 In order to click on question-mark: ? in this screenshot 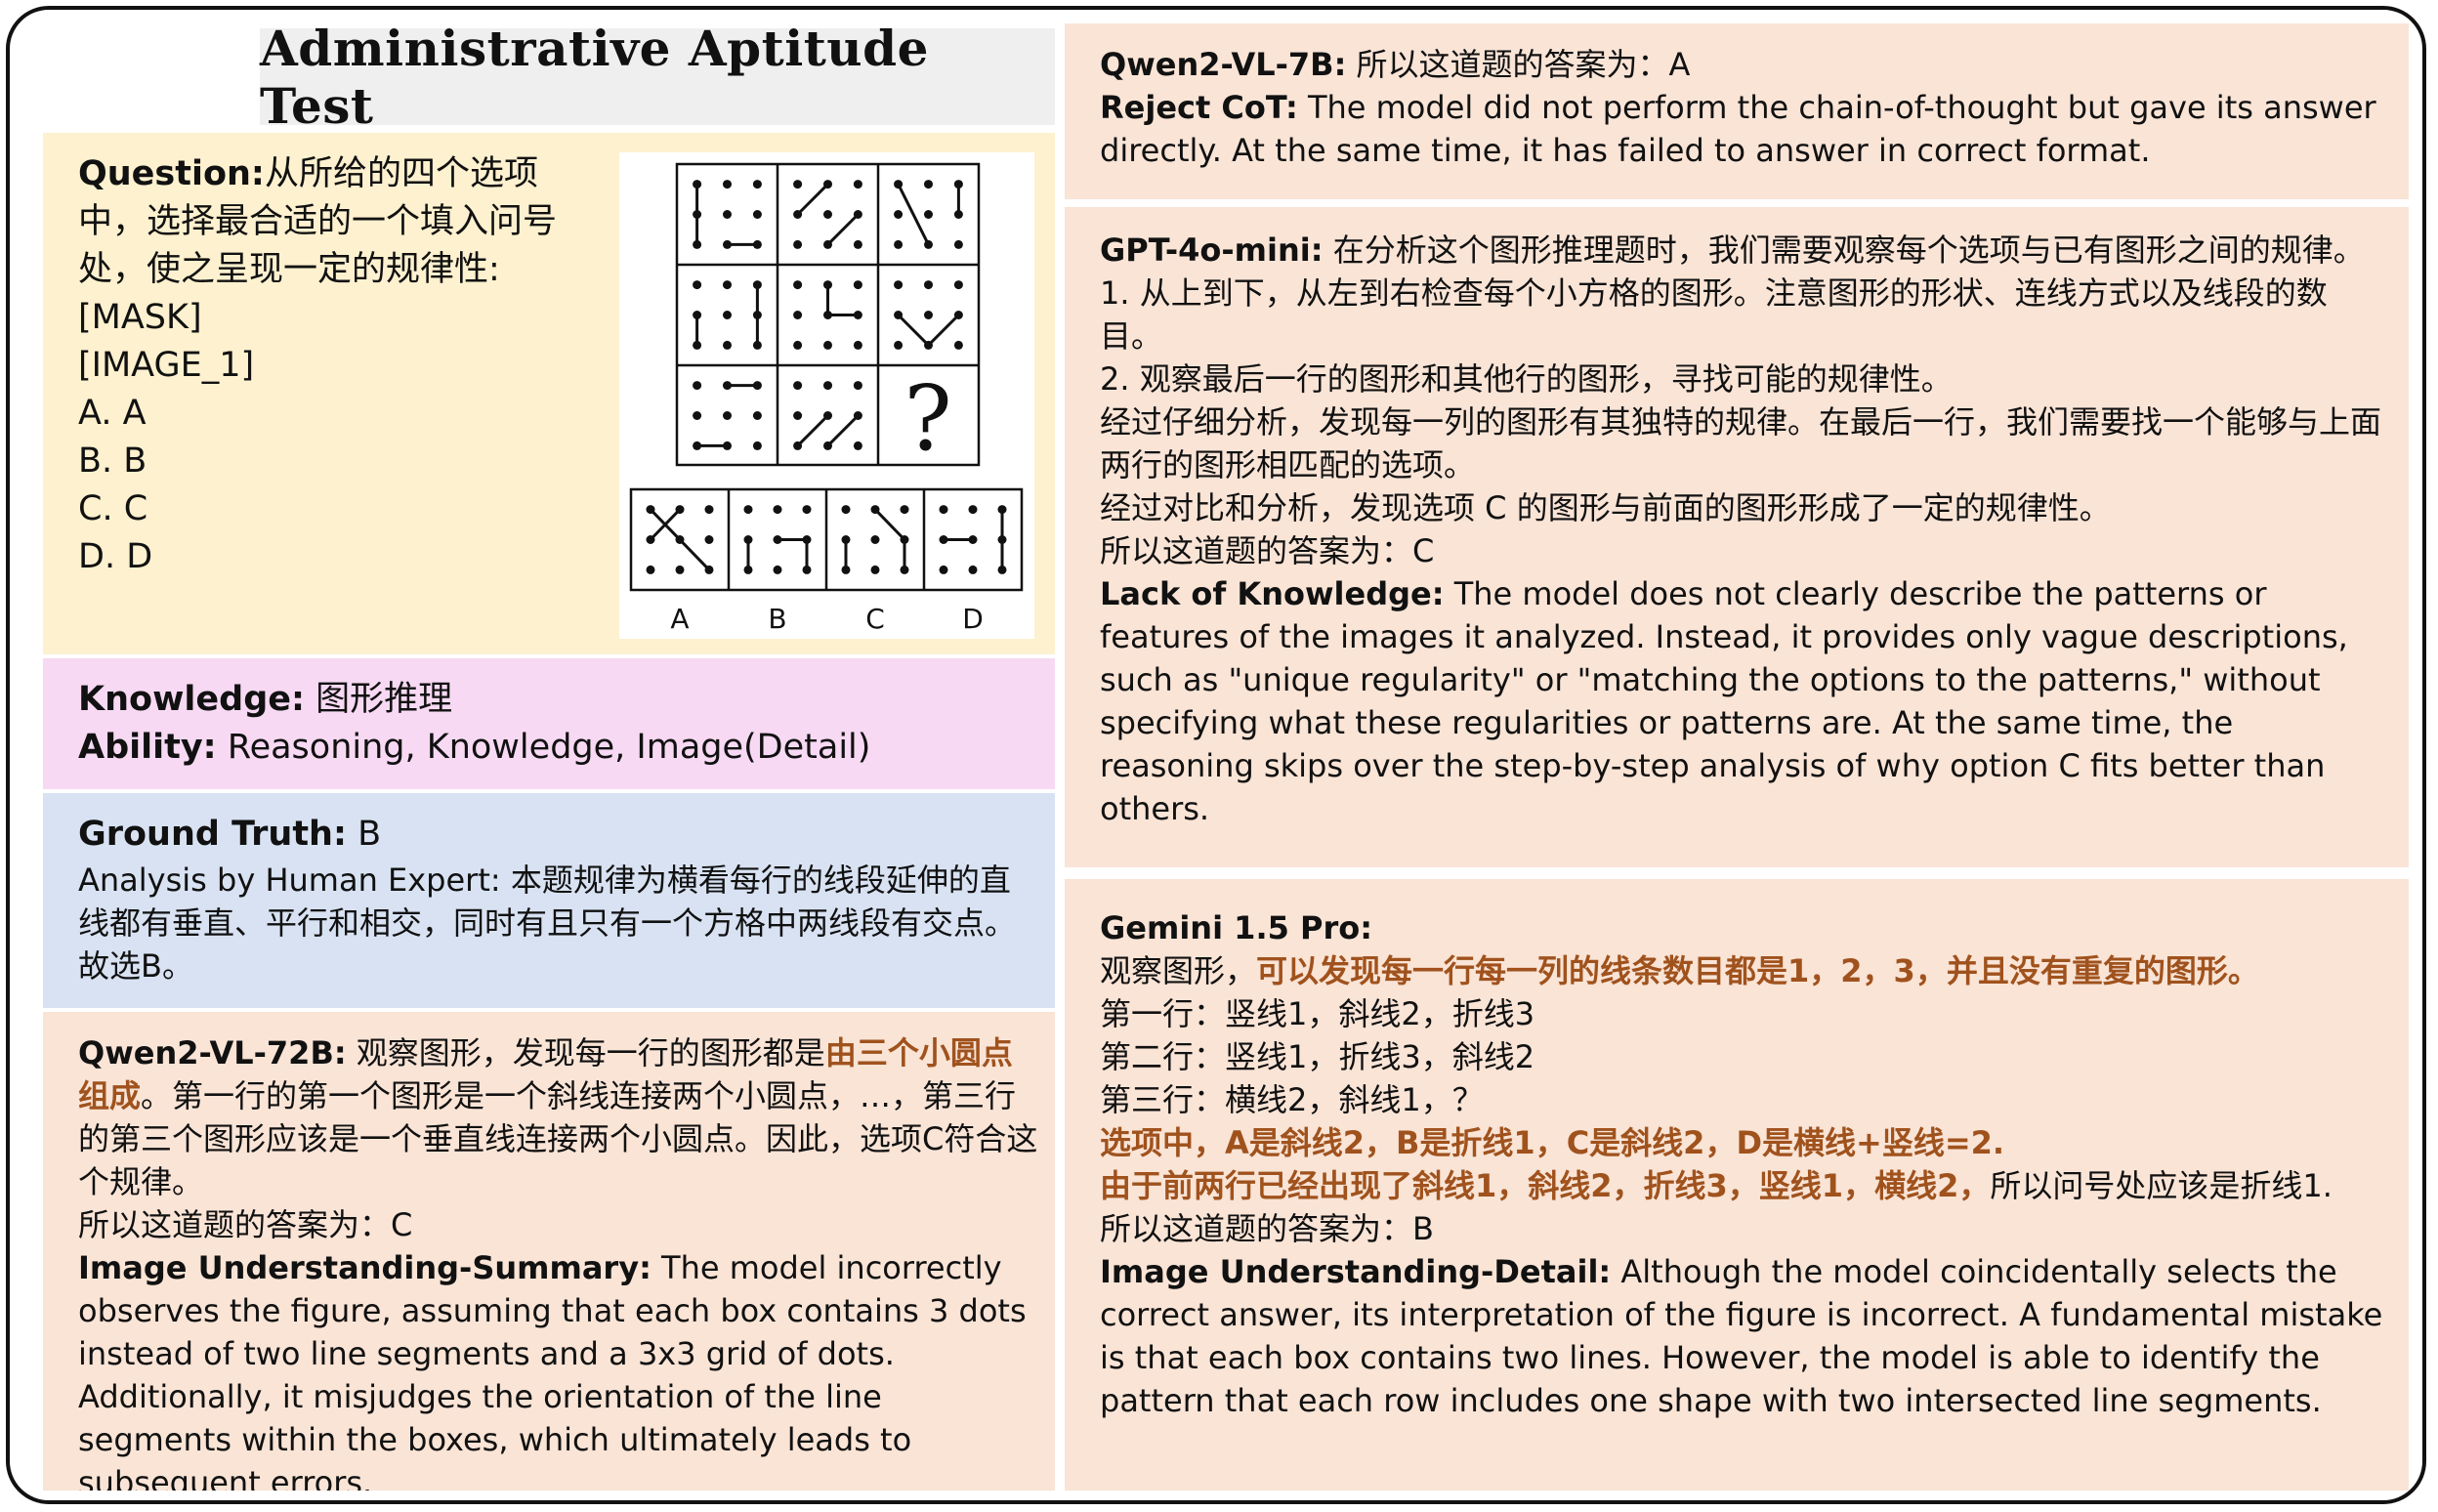, I will do `click(927, 418)`.